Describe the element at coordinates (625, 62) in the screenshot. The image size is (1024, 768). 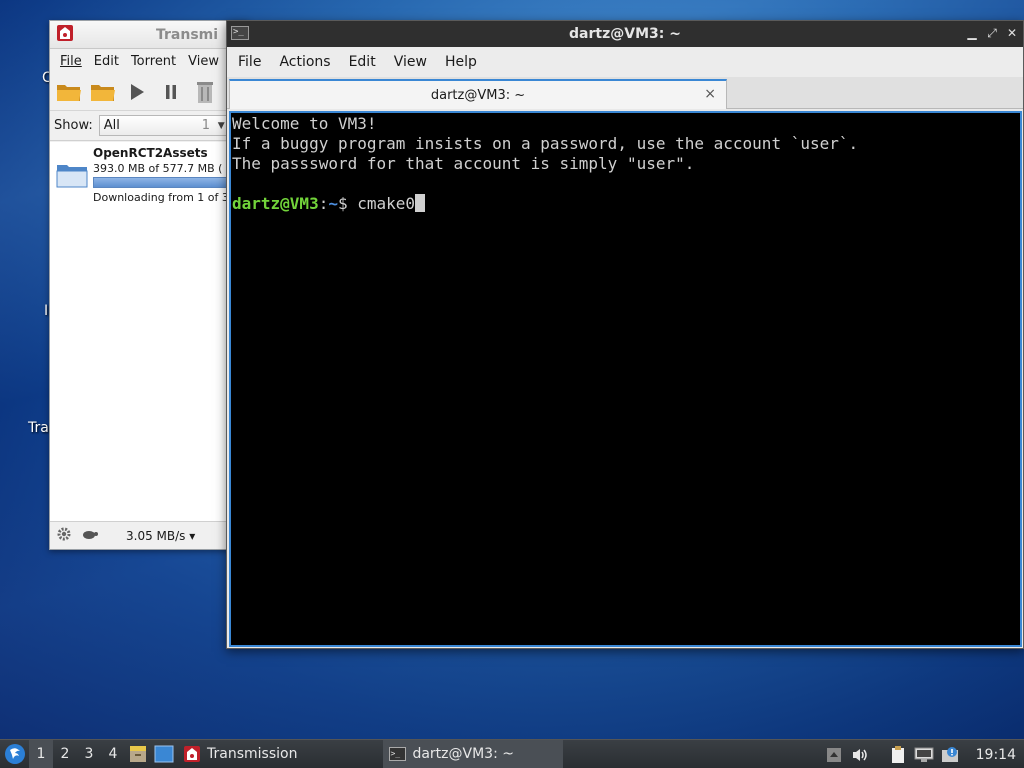
I see `terminal-menubar: File Actions Edit View Help` at that location.